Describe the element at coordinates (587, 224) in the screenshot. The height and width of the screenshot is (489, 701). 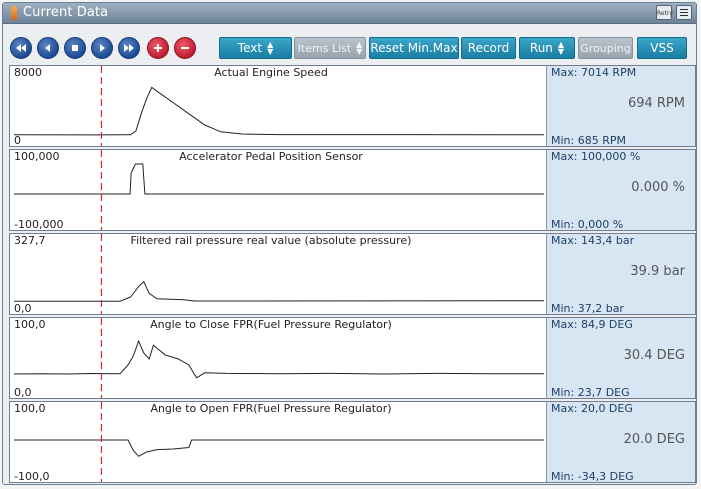
I see `min-value: Min: 0,000 %` at that location.